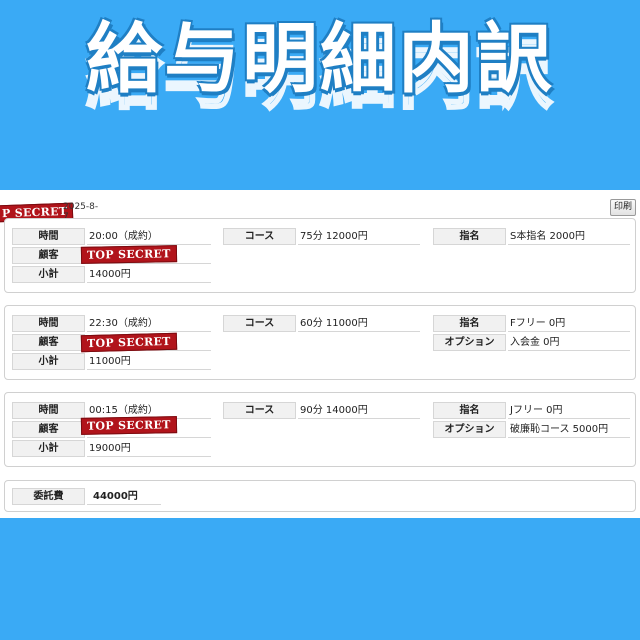  What do you see at coordinates (569, 429) in the screenshot?
I see `option-value: 破廉恥コース 5000円` at bounding box center [569, 429].